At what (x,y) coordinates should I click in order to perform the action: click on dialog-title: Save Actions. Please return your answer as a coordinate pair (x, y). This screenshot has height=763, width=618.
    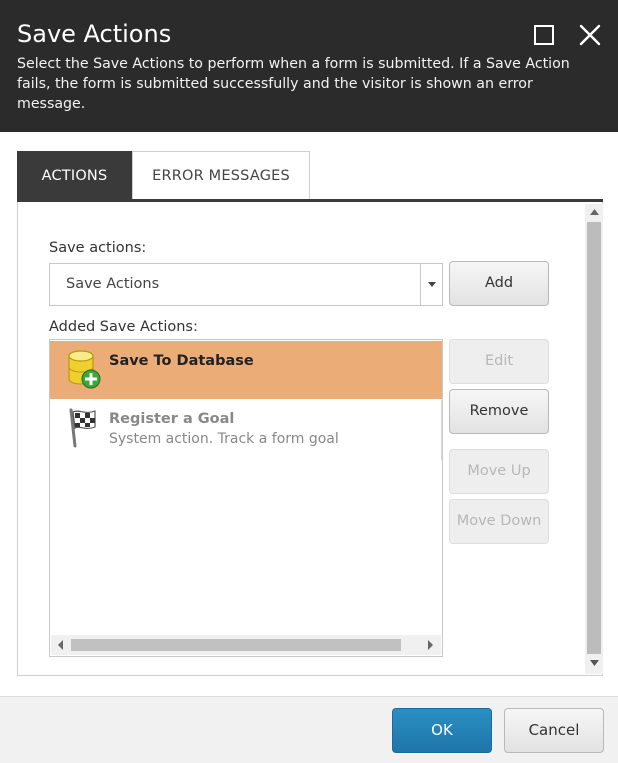
    Looking at the image, I should click on (94, 34).